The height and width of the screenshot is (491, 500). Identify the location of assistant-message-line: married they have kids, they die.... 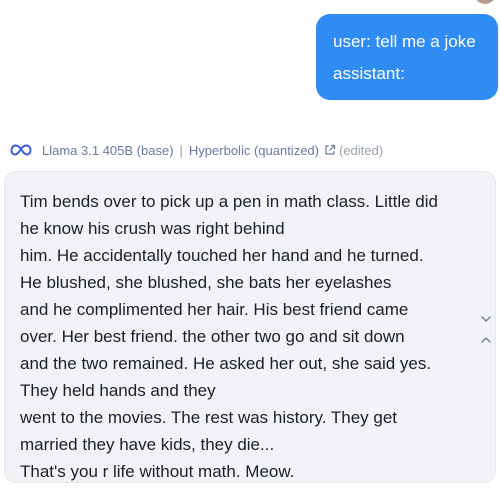
(147, 444).